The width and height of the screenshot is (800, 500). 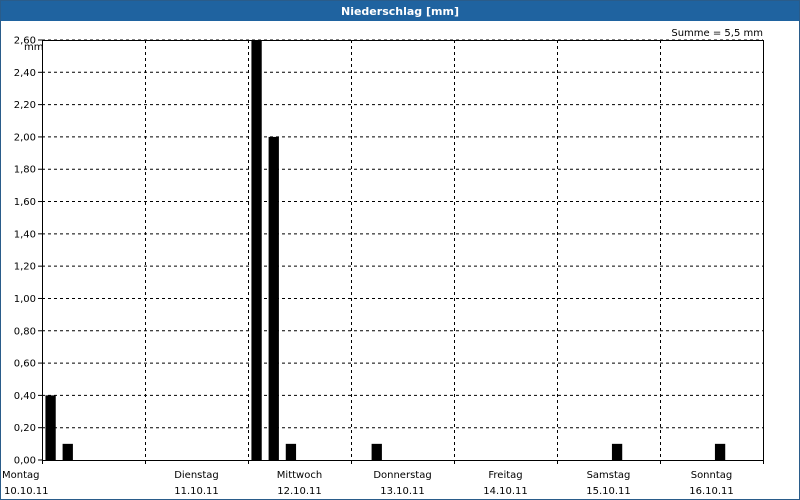 I want to click on y-tick-label: 0,80, so click(x=25, y=331).